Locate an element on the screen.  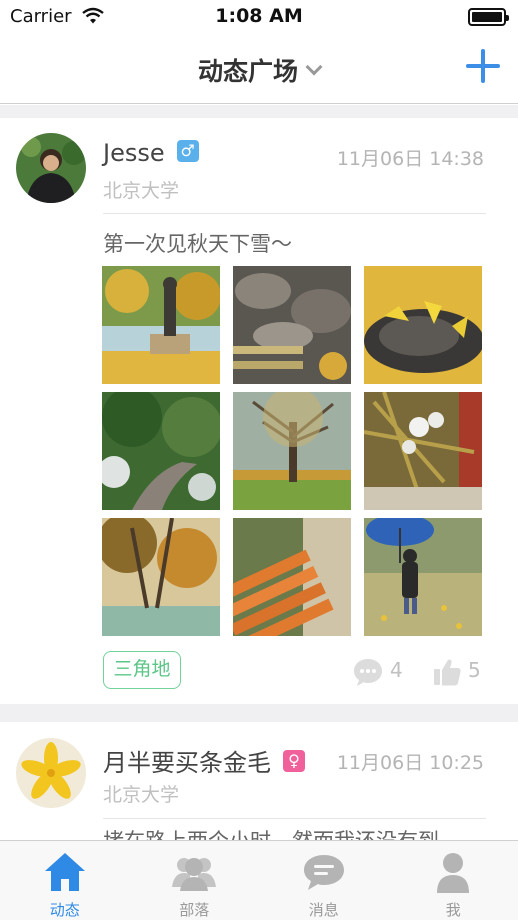
plus-icon is located at coordinates (483, 66).